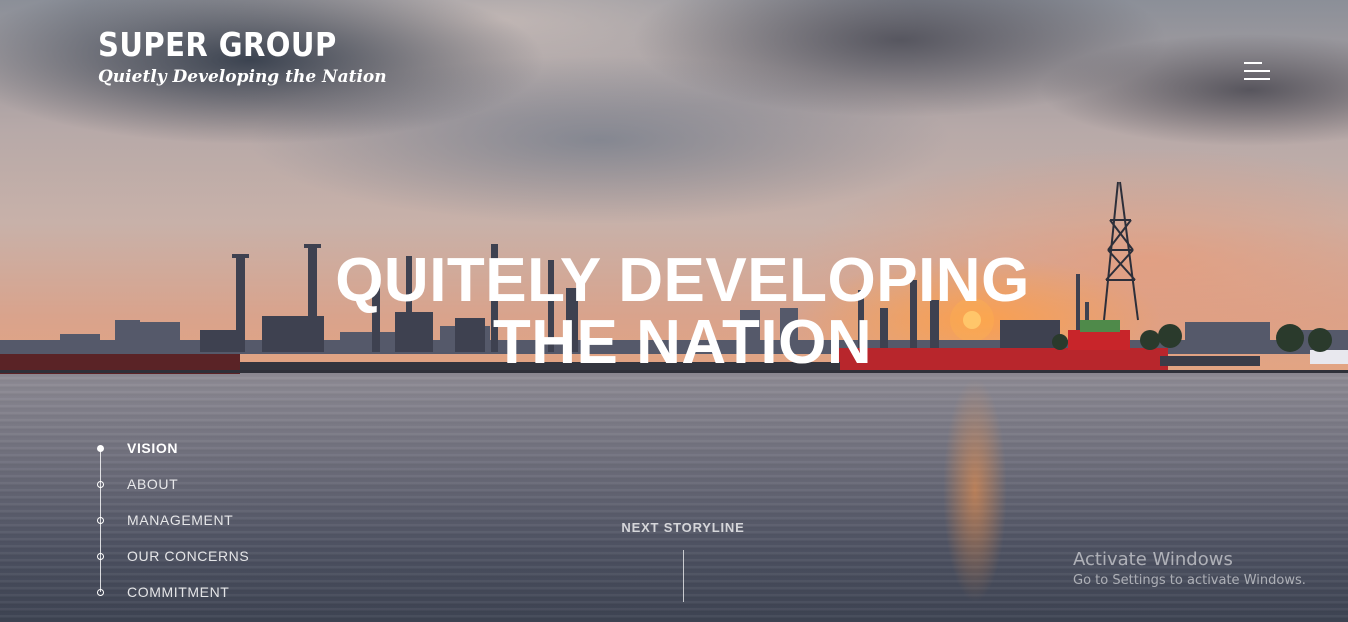 The width and height of the screenshot is (1348, 622). I want to click on next-storyline-button: NEXT STORYLINE, so click(683, 527).